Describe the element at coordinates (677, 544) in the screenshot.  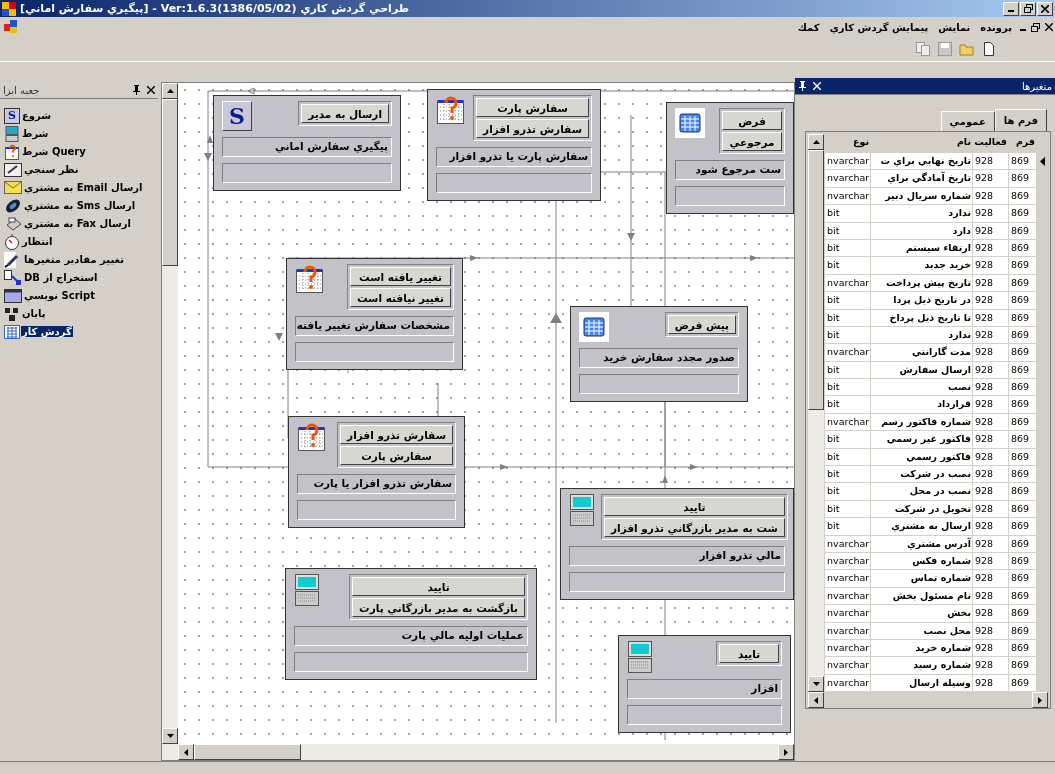
I see `activity-node: تاييد شت به مدير بازرگاني تذرو افزار مالي تذرو افزار` at that location.